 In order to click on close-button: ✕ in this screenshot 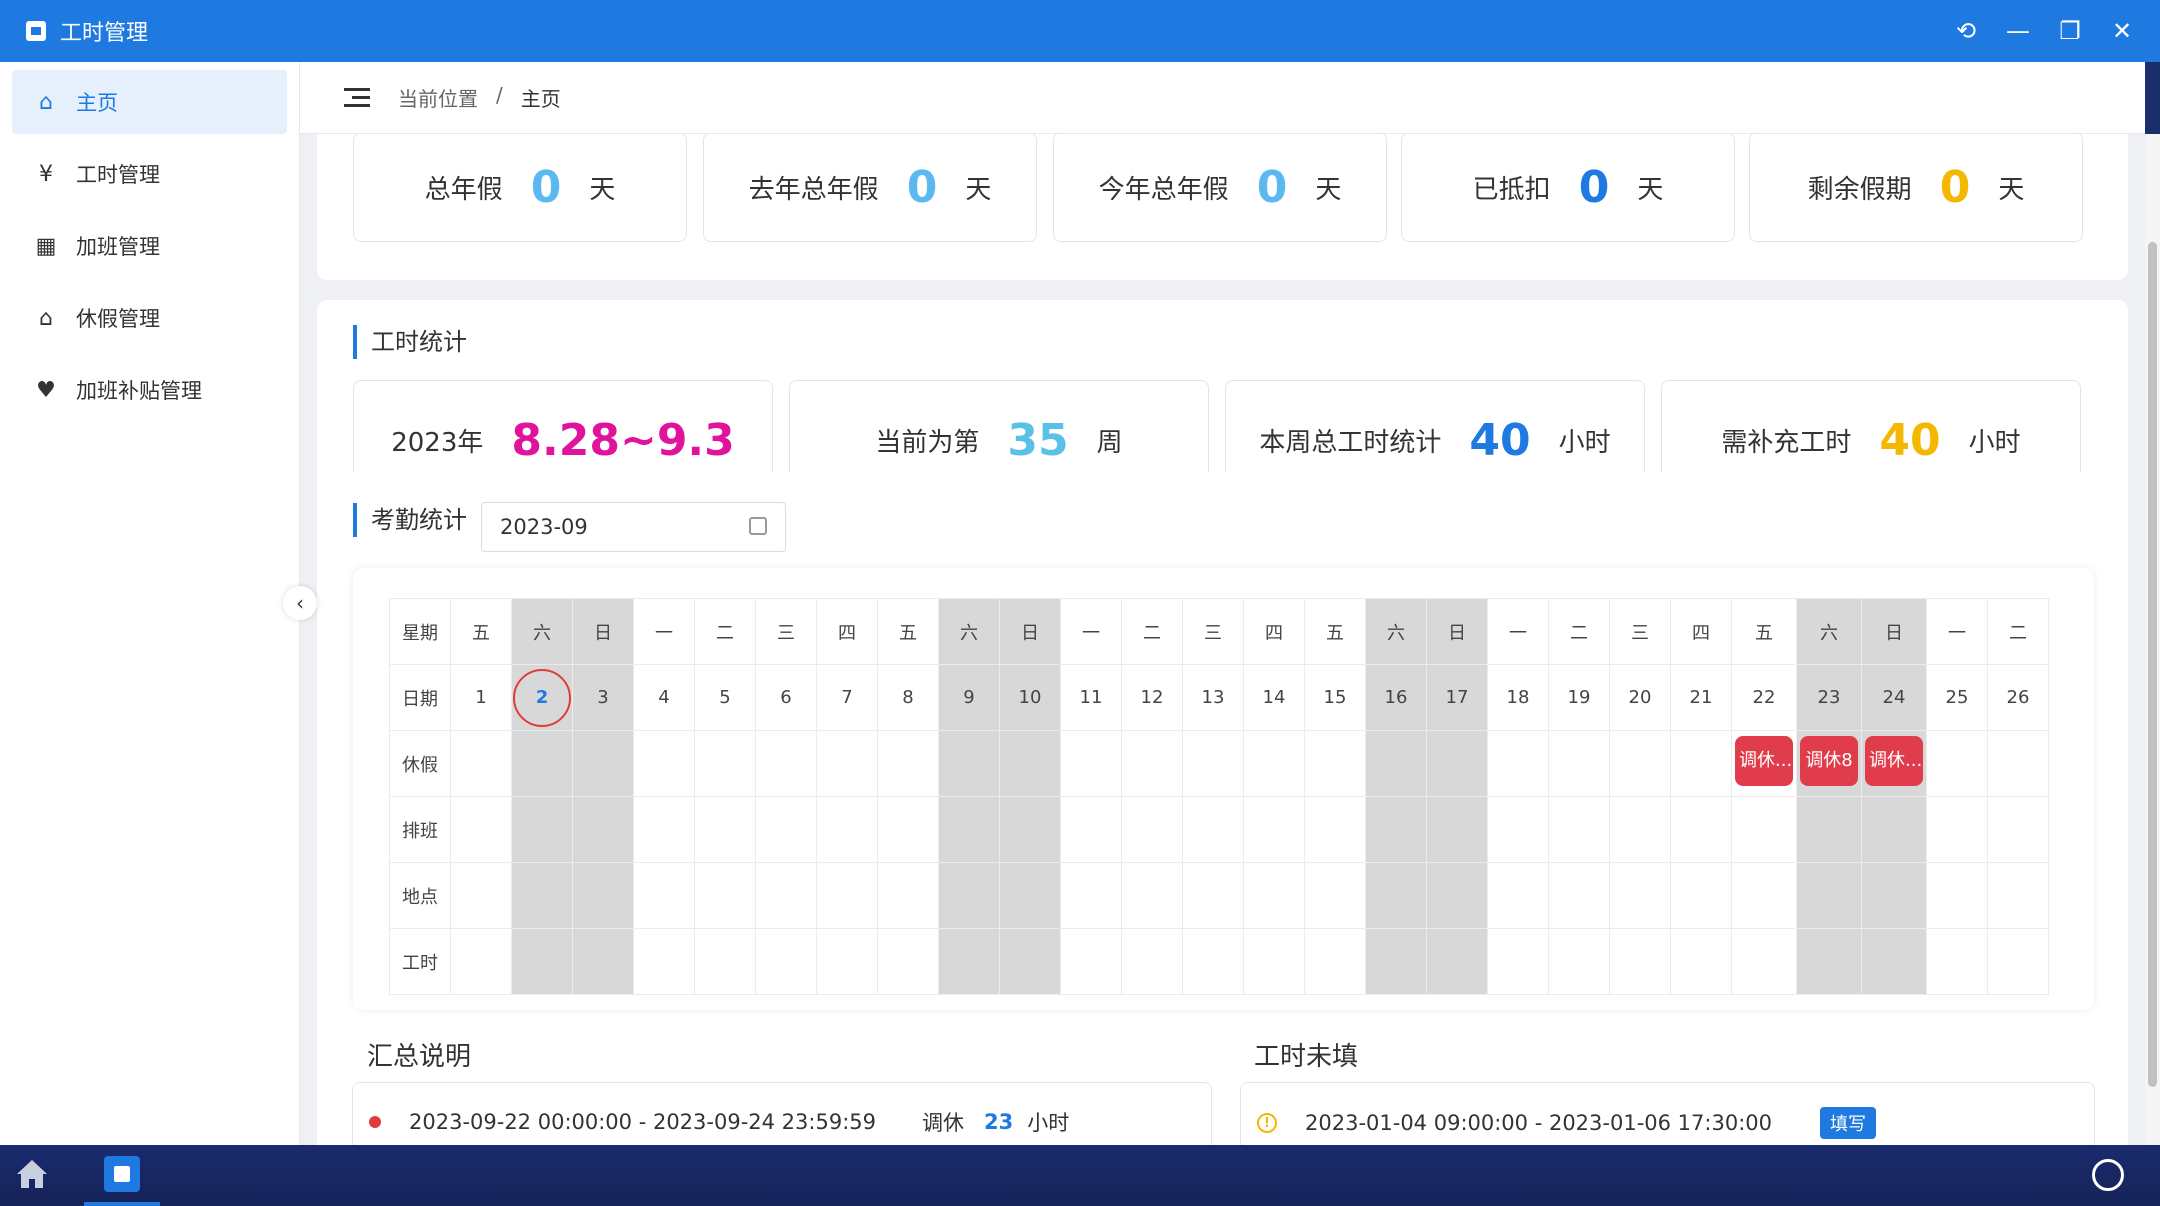, I will do `click(2122, 31)`.